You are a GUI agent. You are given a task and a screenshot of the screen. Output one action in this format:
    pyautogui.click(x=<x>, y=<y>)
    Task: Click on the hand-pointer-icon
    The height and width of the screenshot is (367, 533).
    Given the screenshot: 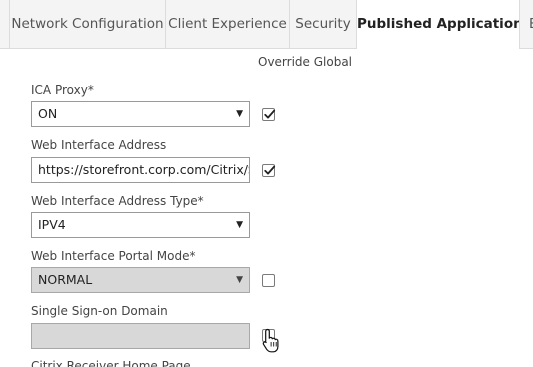 What is the action you would take?
    pyautogui.click(x=271, y=343)
    